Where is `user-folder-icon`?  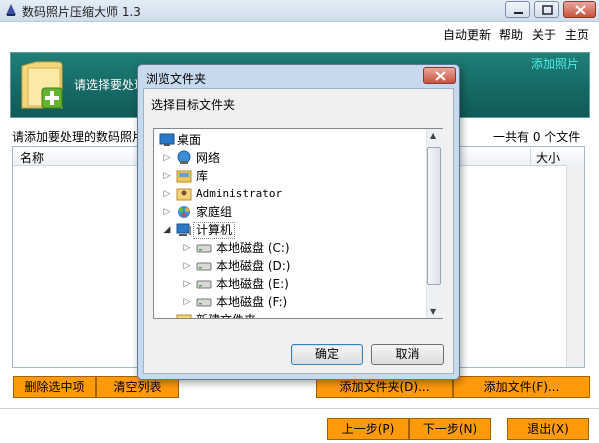
user-folder-icon is located at coordinates (184, 194).